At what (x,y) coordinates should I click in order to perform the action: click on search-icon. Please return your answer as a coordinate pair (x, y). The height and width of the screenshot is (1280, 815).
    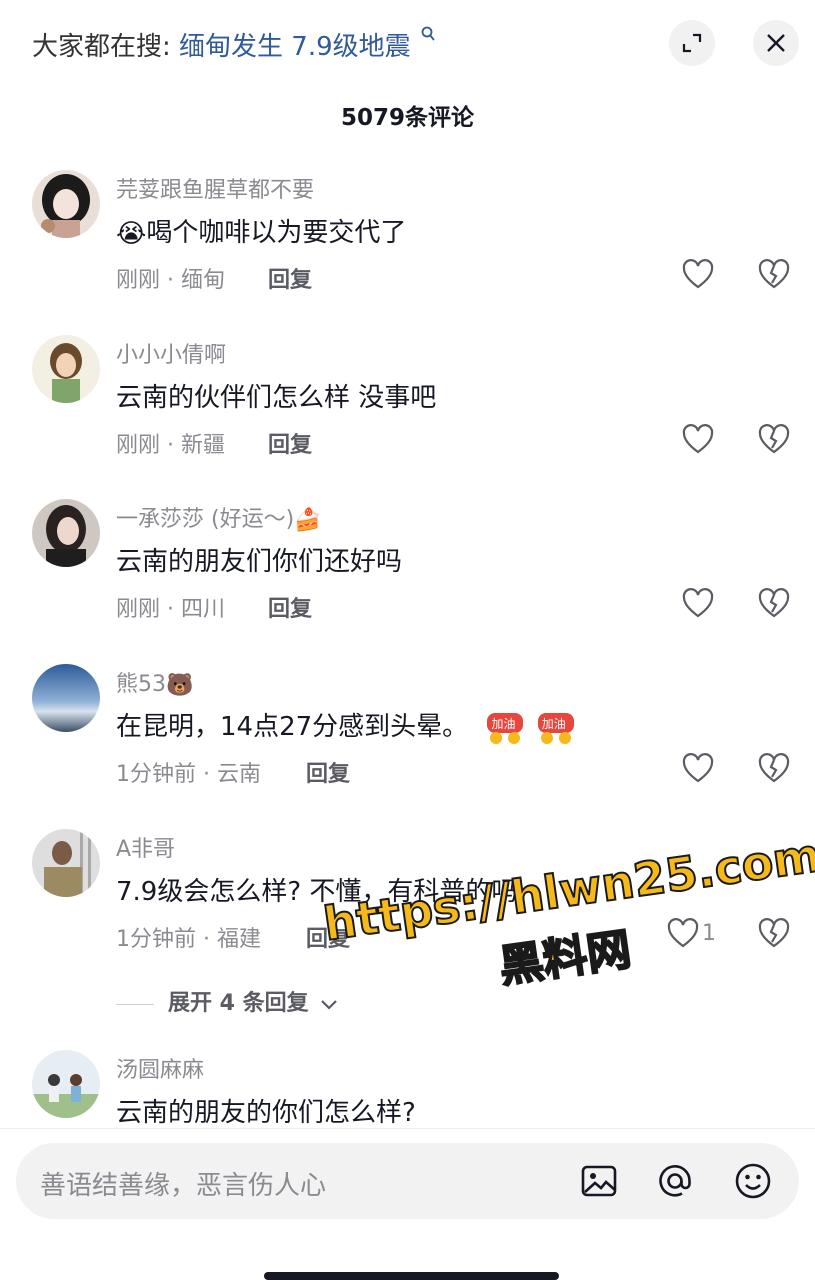
    Looking at the image, I should click on (428, 36).